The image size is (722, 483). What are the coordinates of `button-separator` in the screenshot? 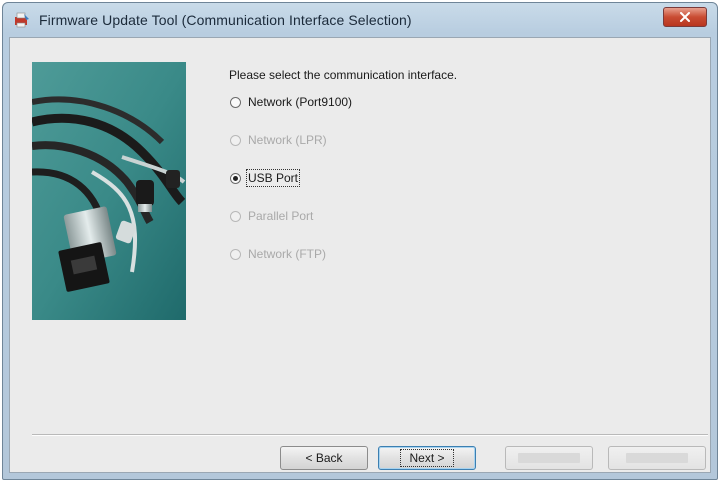 It's located at (370, 435).